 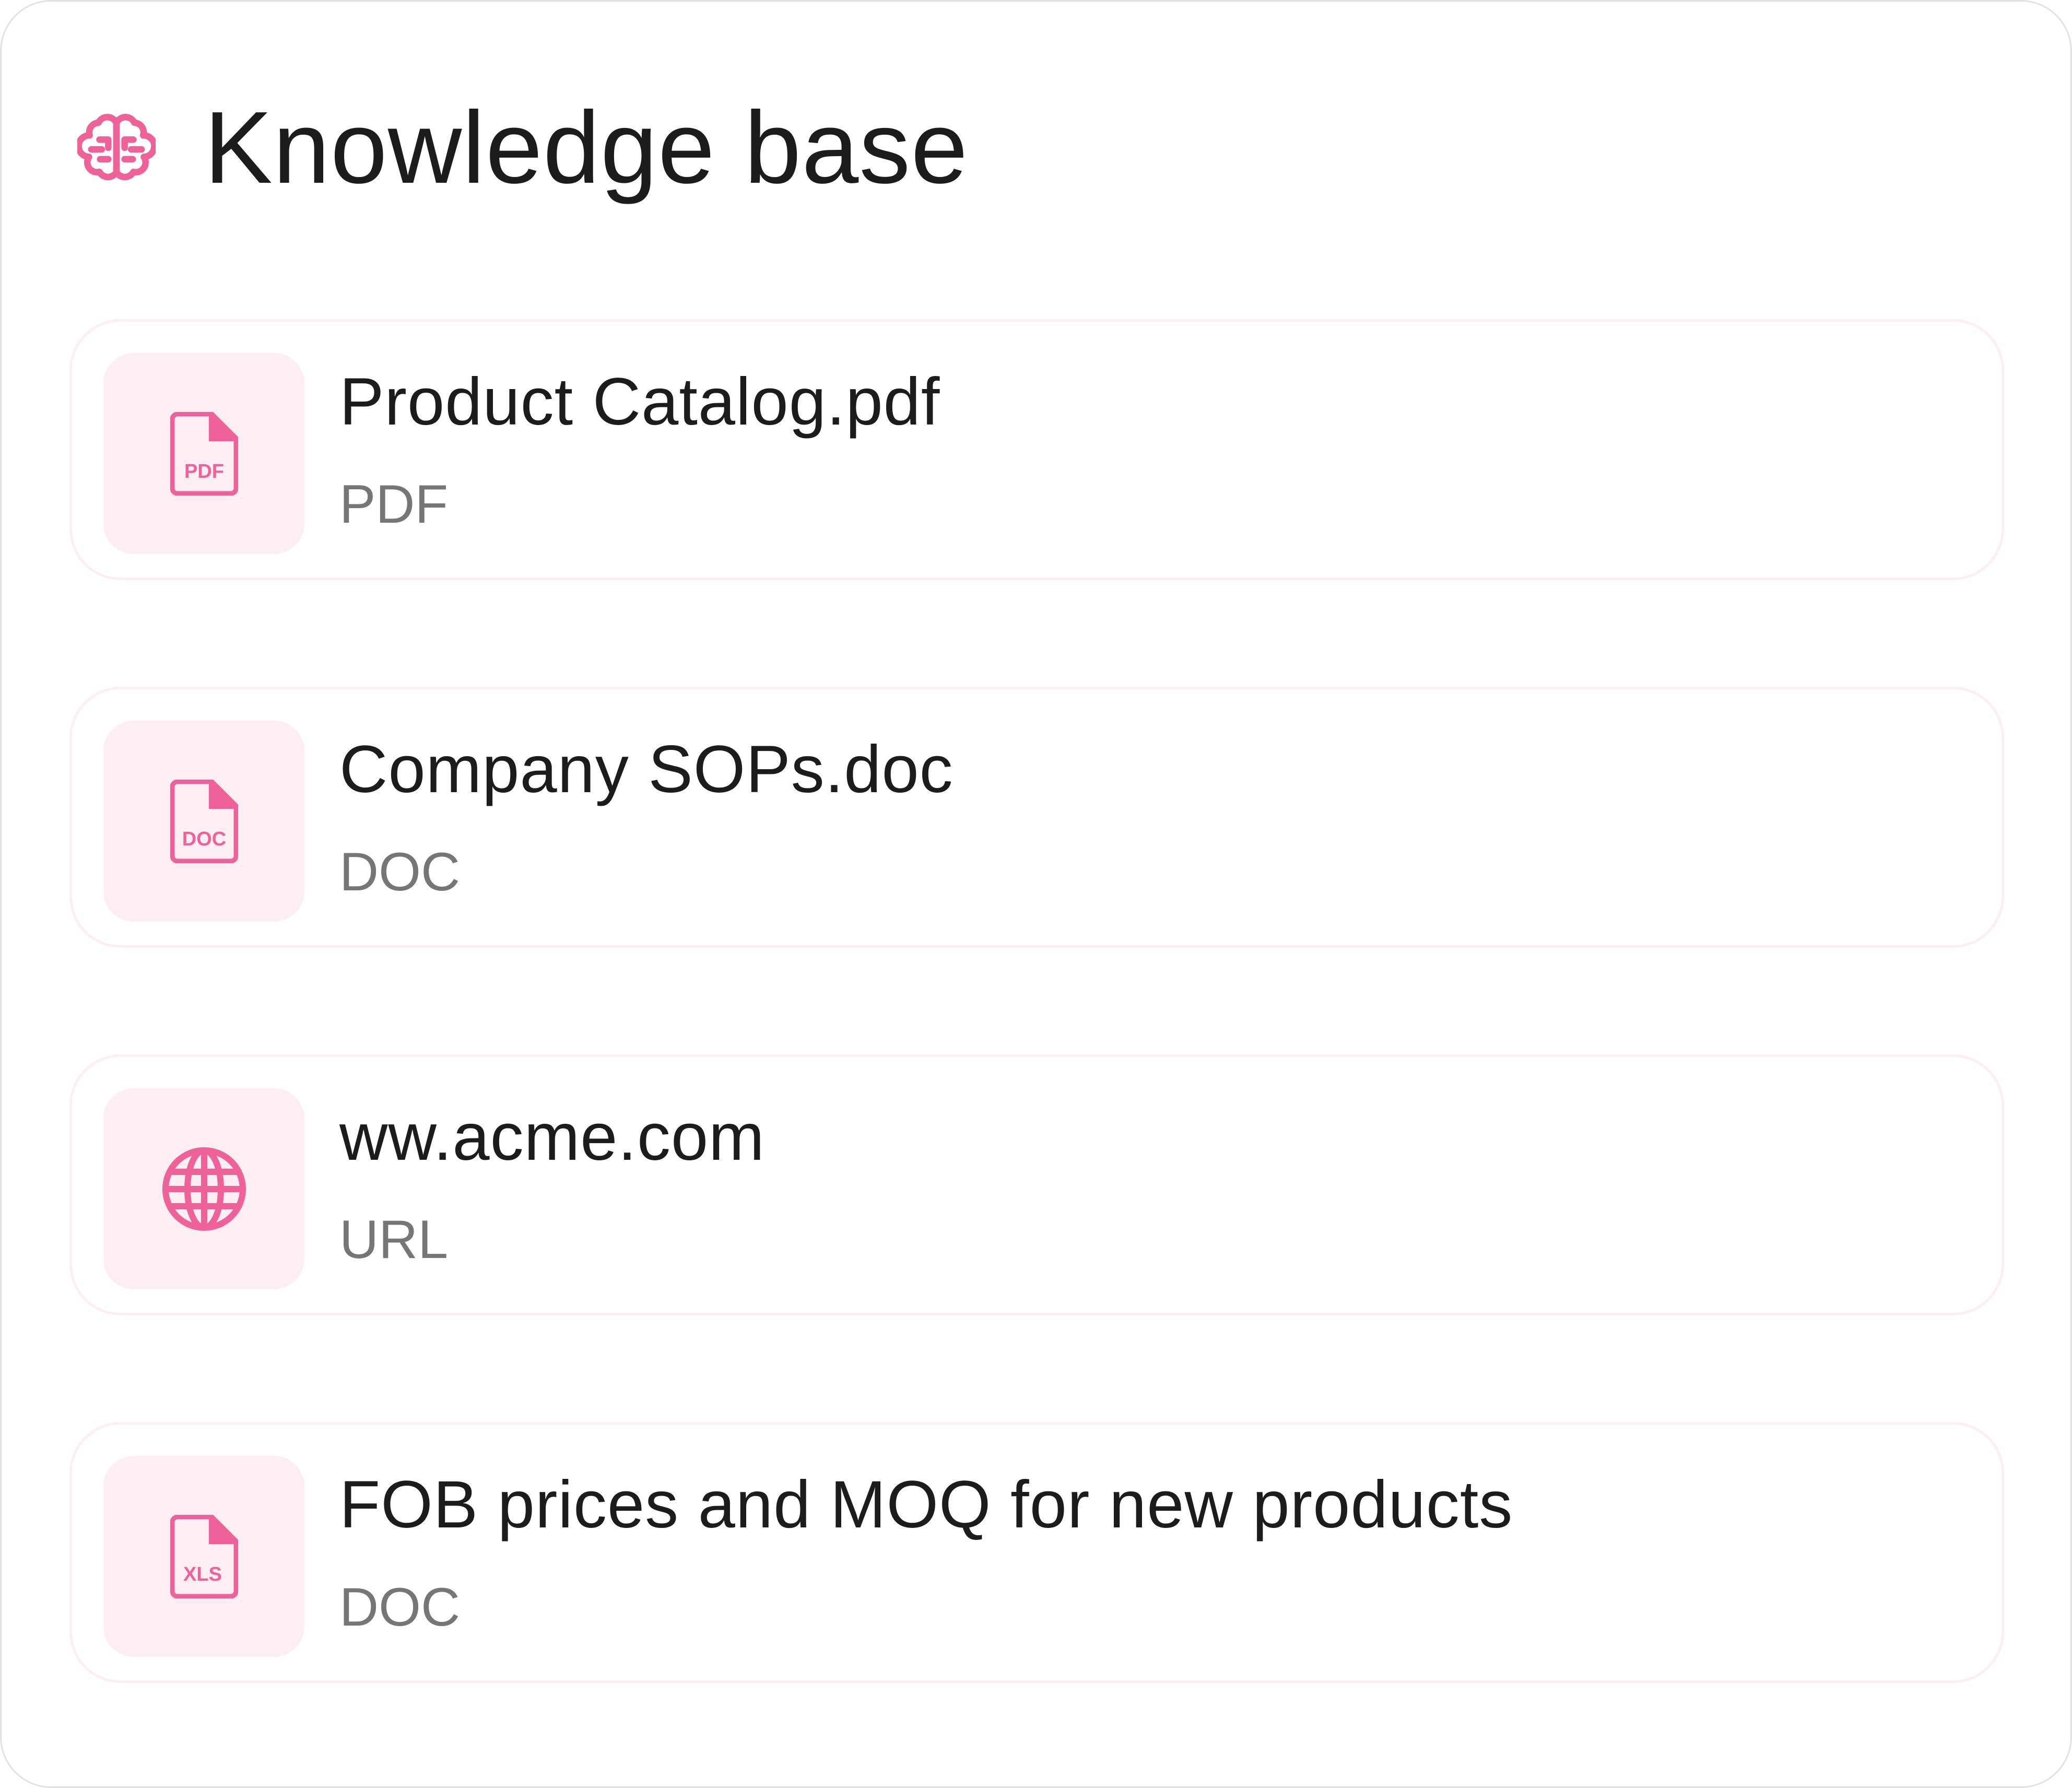 What do you see at coordinates (1036, 817) in the screenshot?
I see `list-item-company-sops: DOC Company SOPs.doc DOC` at bounding box center [1036, 817].